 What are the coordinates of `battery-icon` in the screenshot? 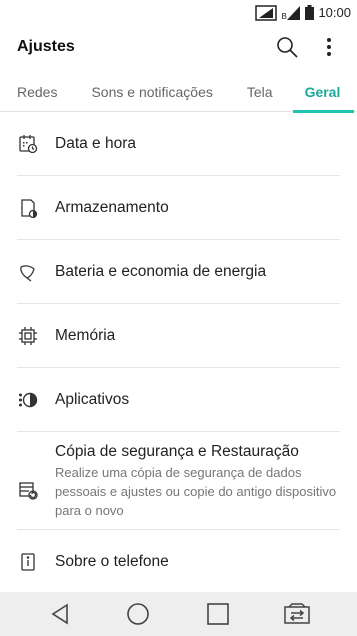 It's located at (310, 12).